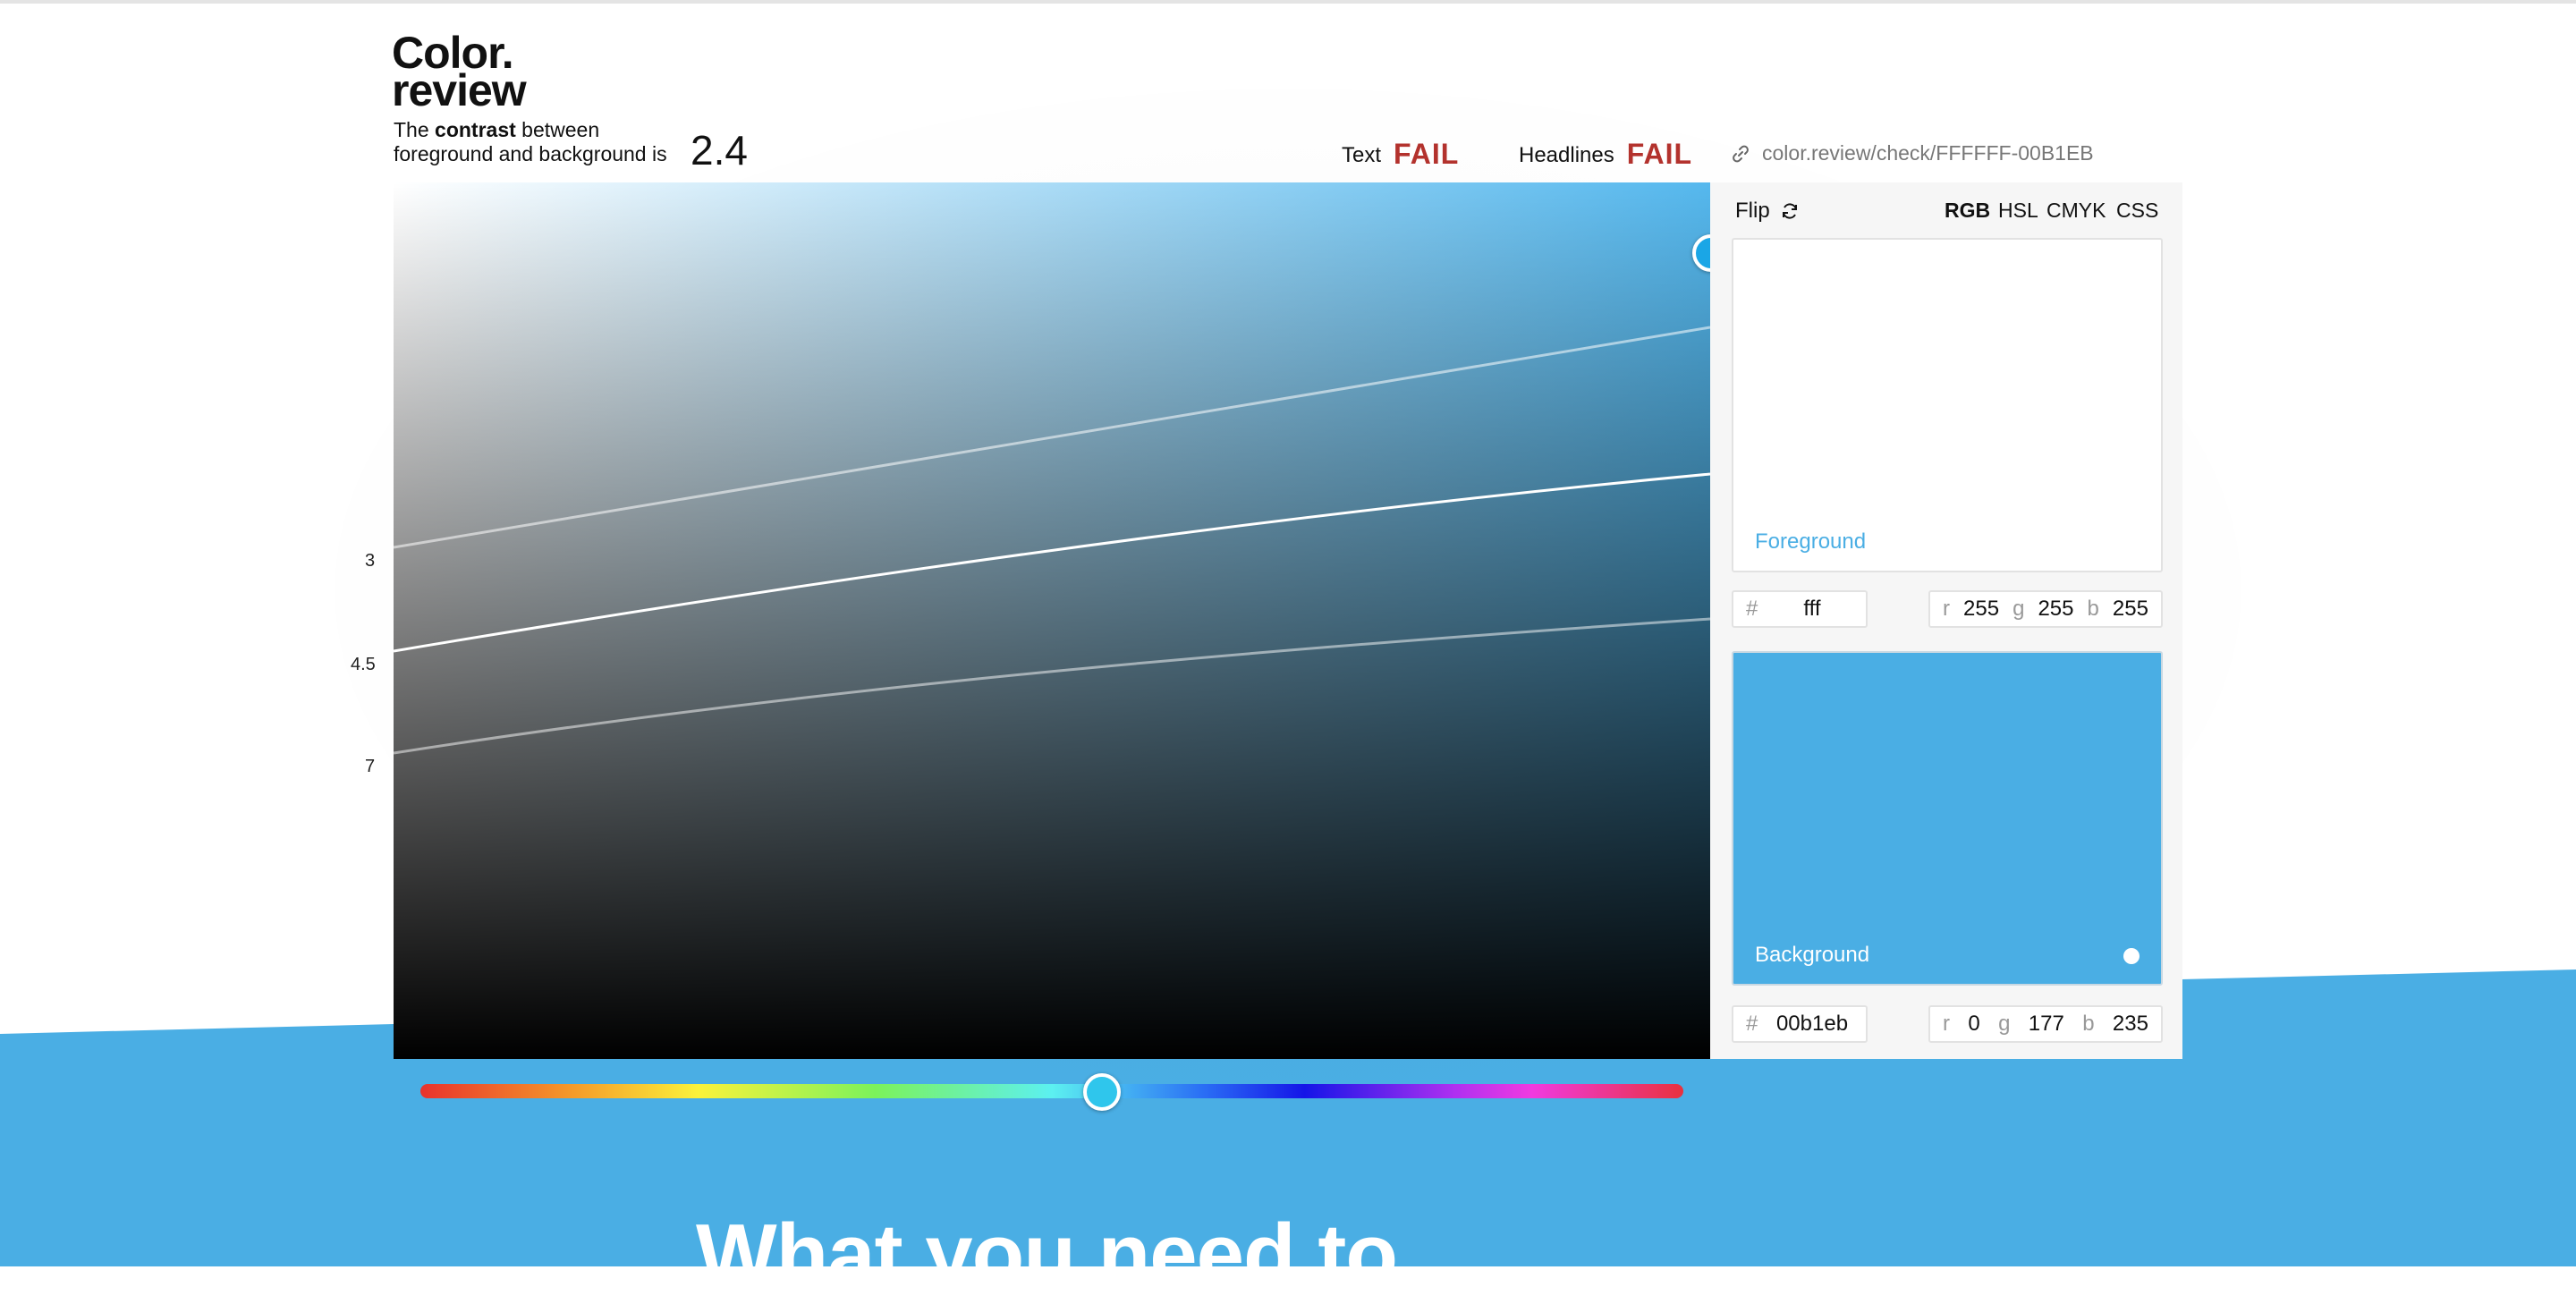  What do you see at coordinates (2137, 211) in the screenshot?
I see `mode-css-tab: CSS` at bounding box center [2137, 211].